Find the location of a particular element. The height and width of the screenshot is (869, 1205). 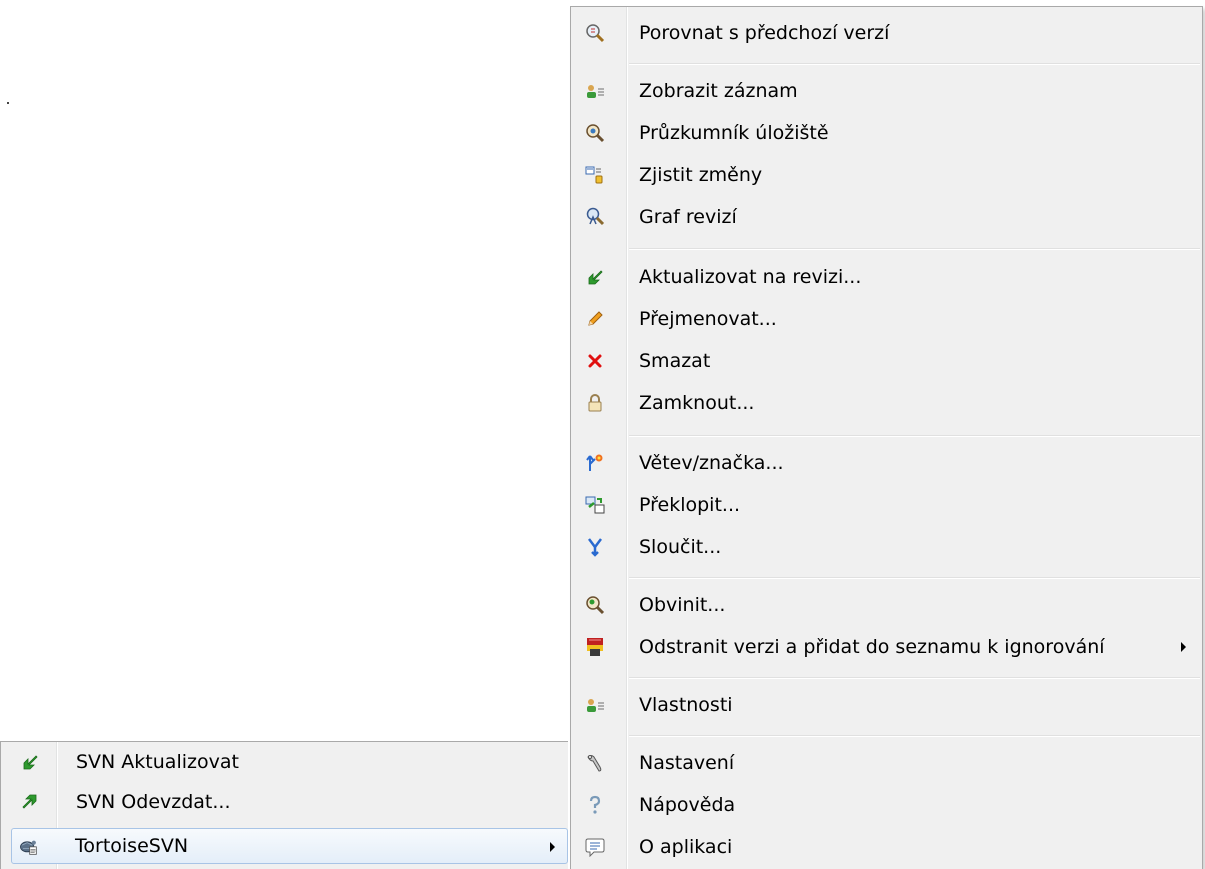

menu-item-properties: Vlastnosti is located at coordinates (886, 705).